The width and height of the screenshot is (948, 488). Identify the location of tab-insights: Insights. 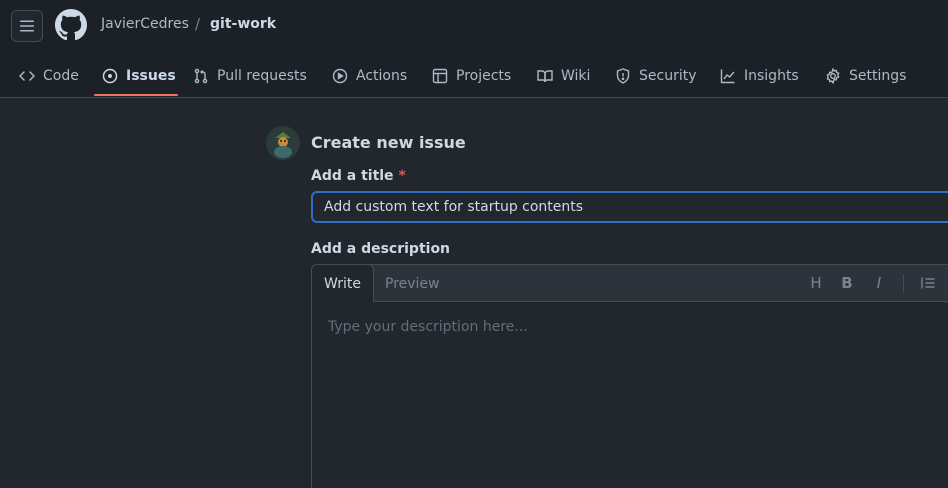
(759, 76).